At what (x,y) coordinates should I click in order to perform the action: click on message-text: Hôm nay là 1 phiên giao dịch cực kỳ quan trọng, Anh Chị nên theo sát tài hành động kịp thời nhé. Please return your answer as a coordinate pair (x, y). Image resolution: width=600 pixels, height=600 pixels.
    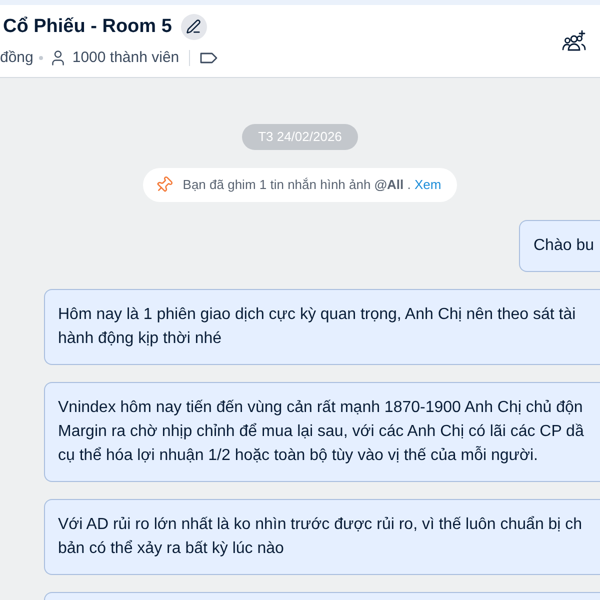
    Looking at the image, I should click on (317, 327).